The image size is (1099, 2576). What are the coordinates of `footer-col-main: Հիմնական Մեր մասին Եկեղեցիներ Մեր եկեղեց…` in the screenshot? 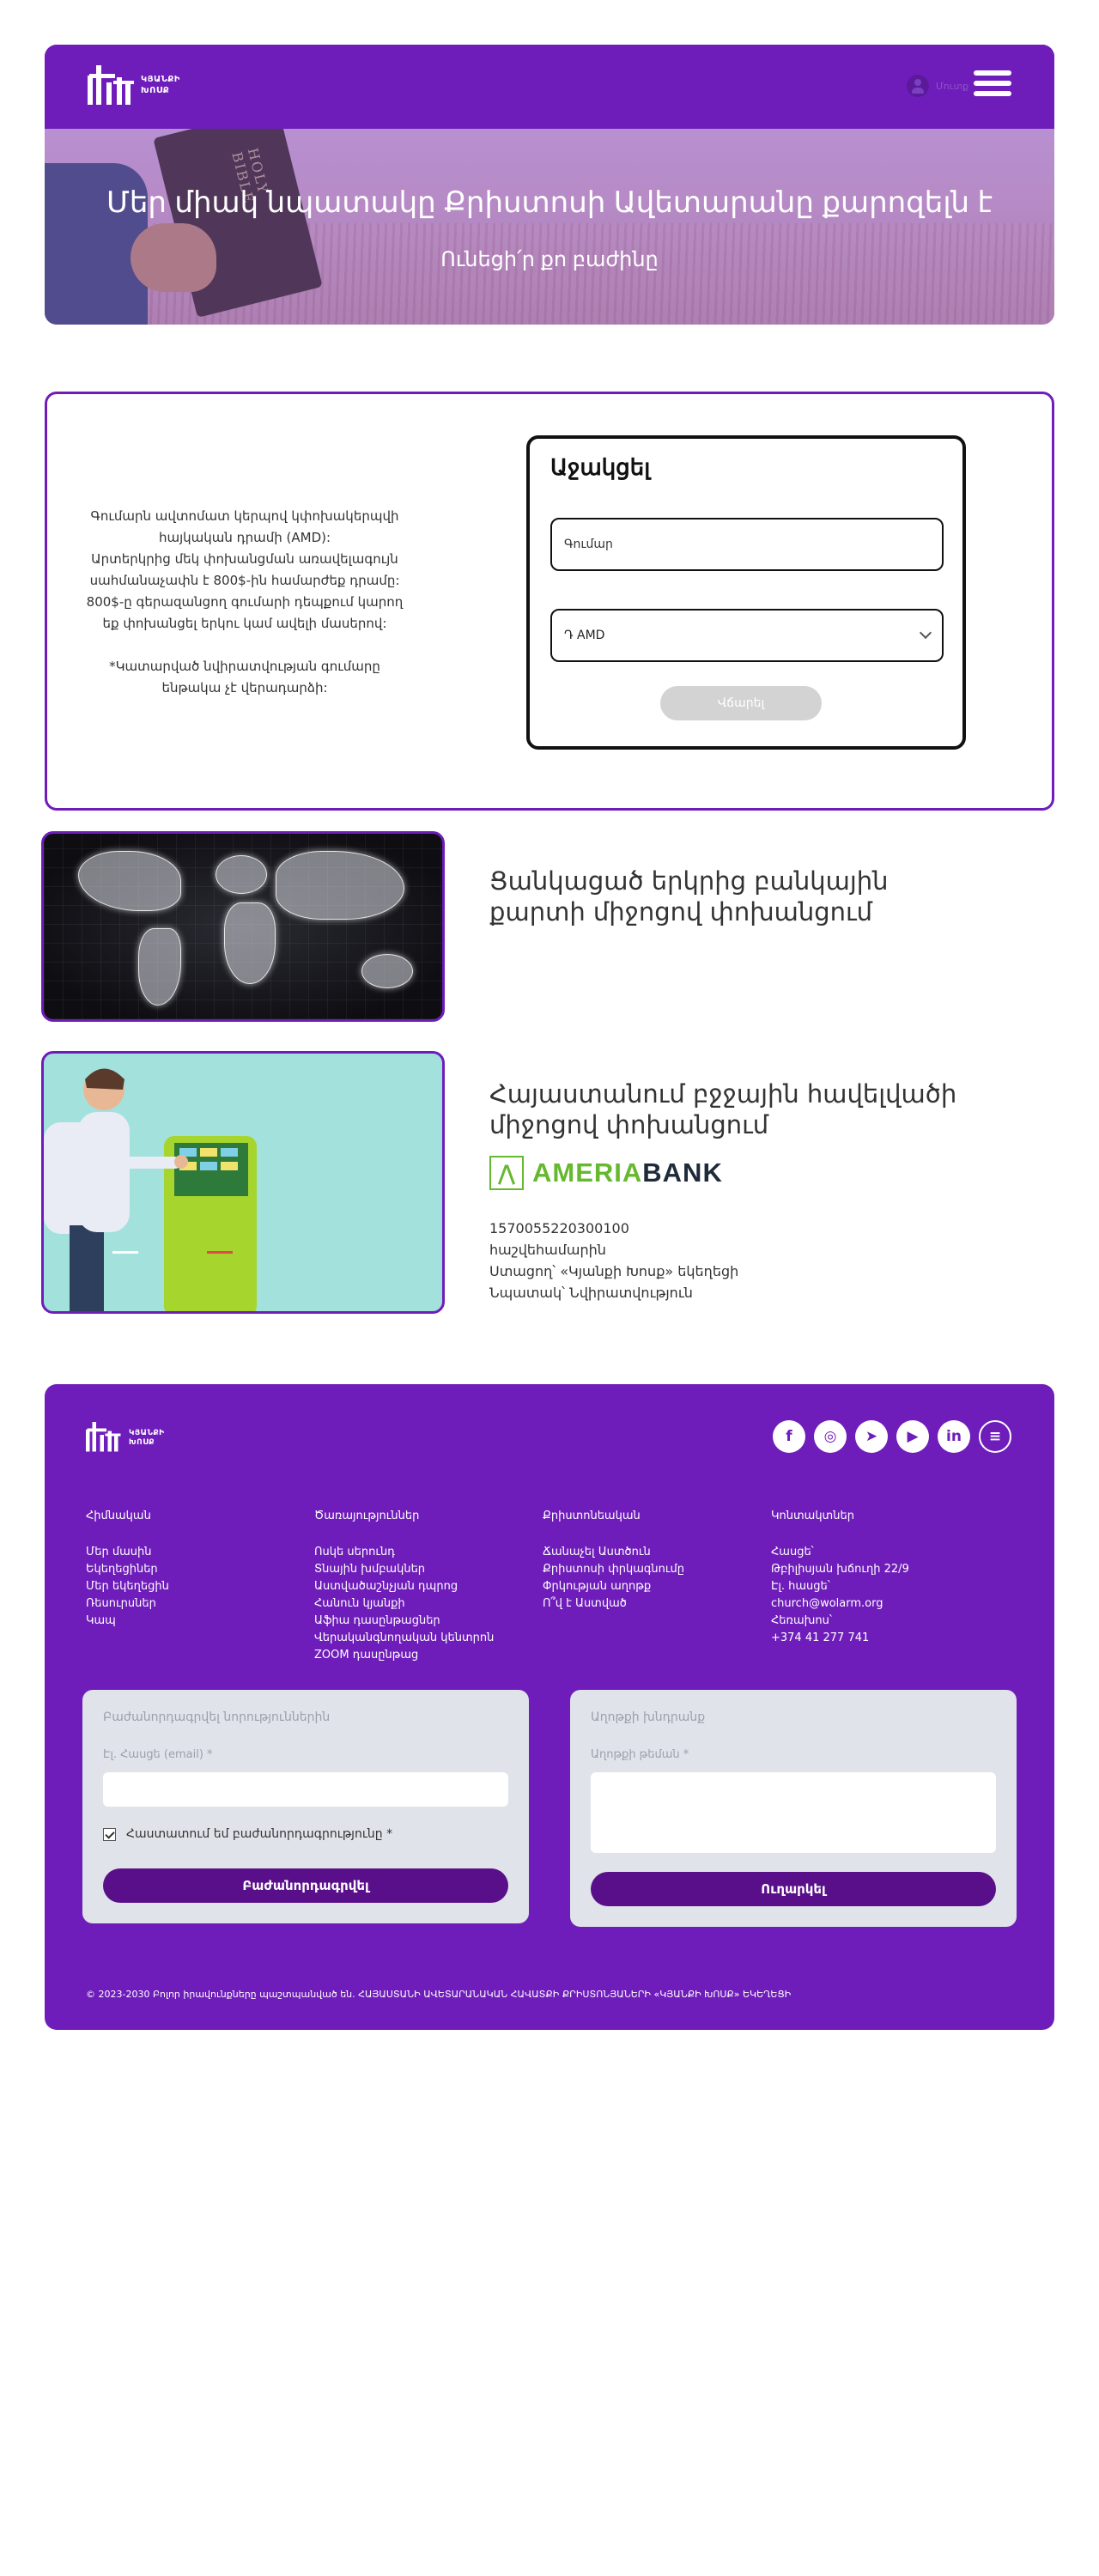 It's located at (197, 1569).